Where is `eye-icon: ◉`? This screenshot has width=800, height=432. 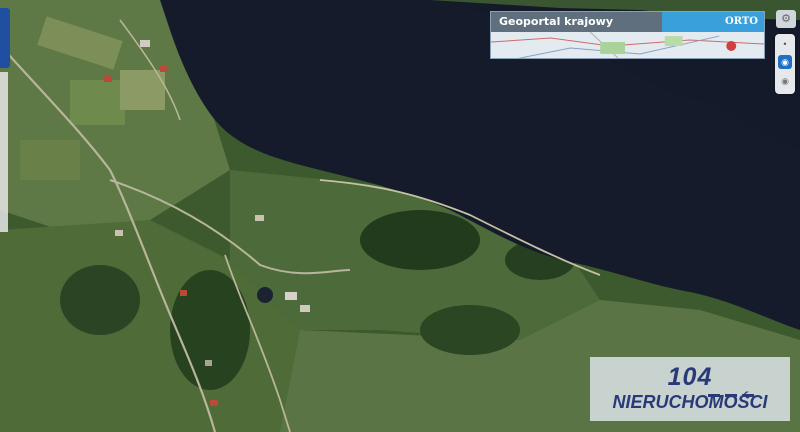 eye-icon: ◉ is located at coordinates (785, 62).